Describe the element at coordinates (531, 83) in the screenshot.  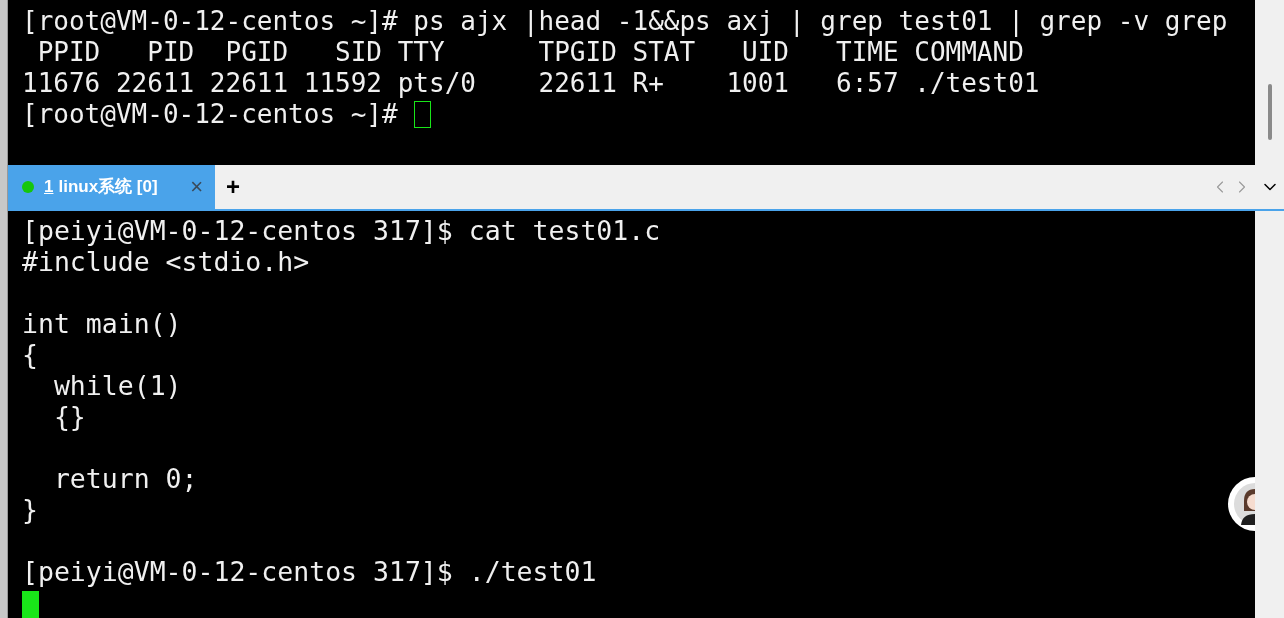
I see `terminal-line: 11676 22611 22611 11592 pts/0 22611 R+ 1001 6:57 ./test01` at that location.